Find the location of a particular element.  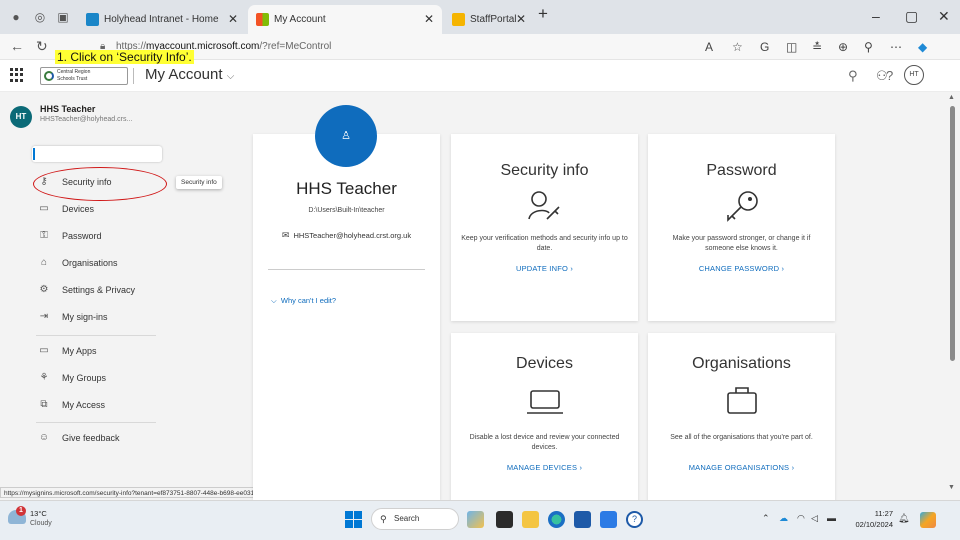

mail-icon: ✉ is located at coordinates (285, 235).